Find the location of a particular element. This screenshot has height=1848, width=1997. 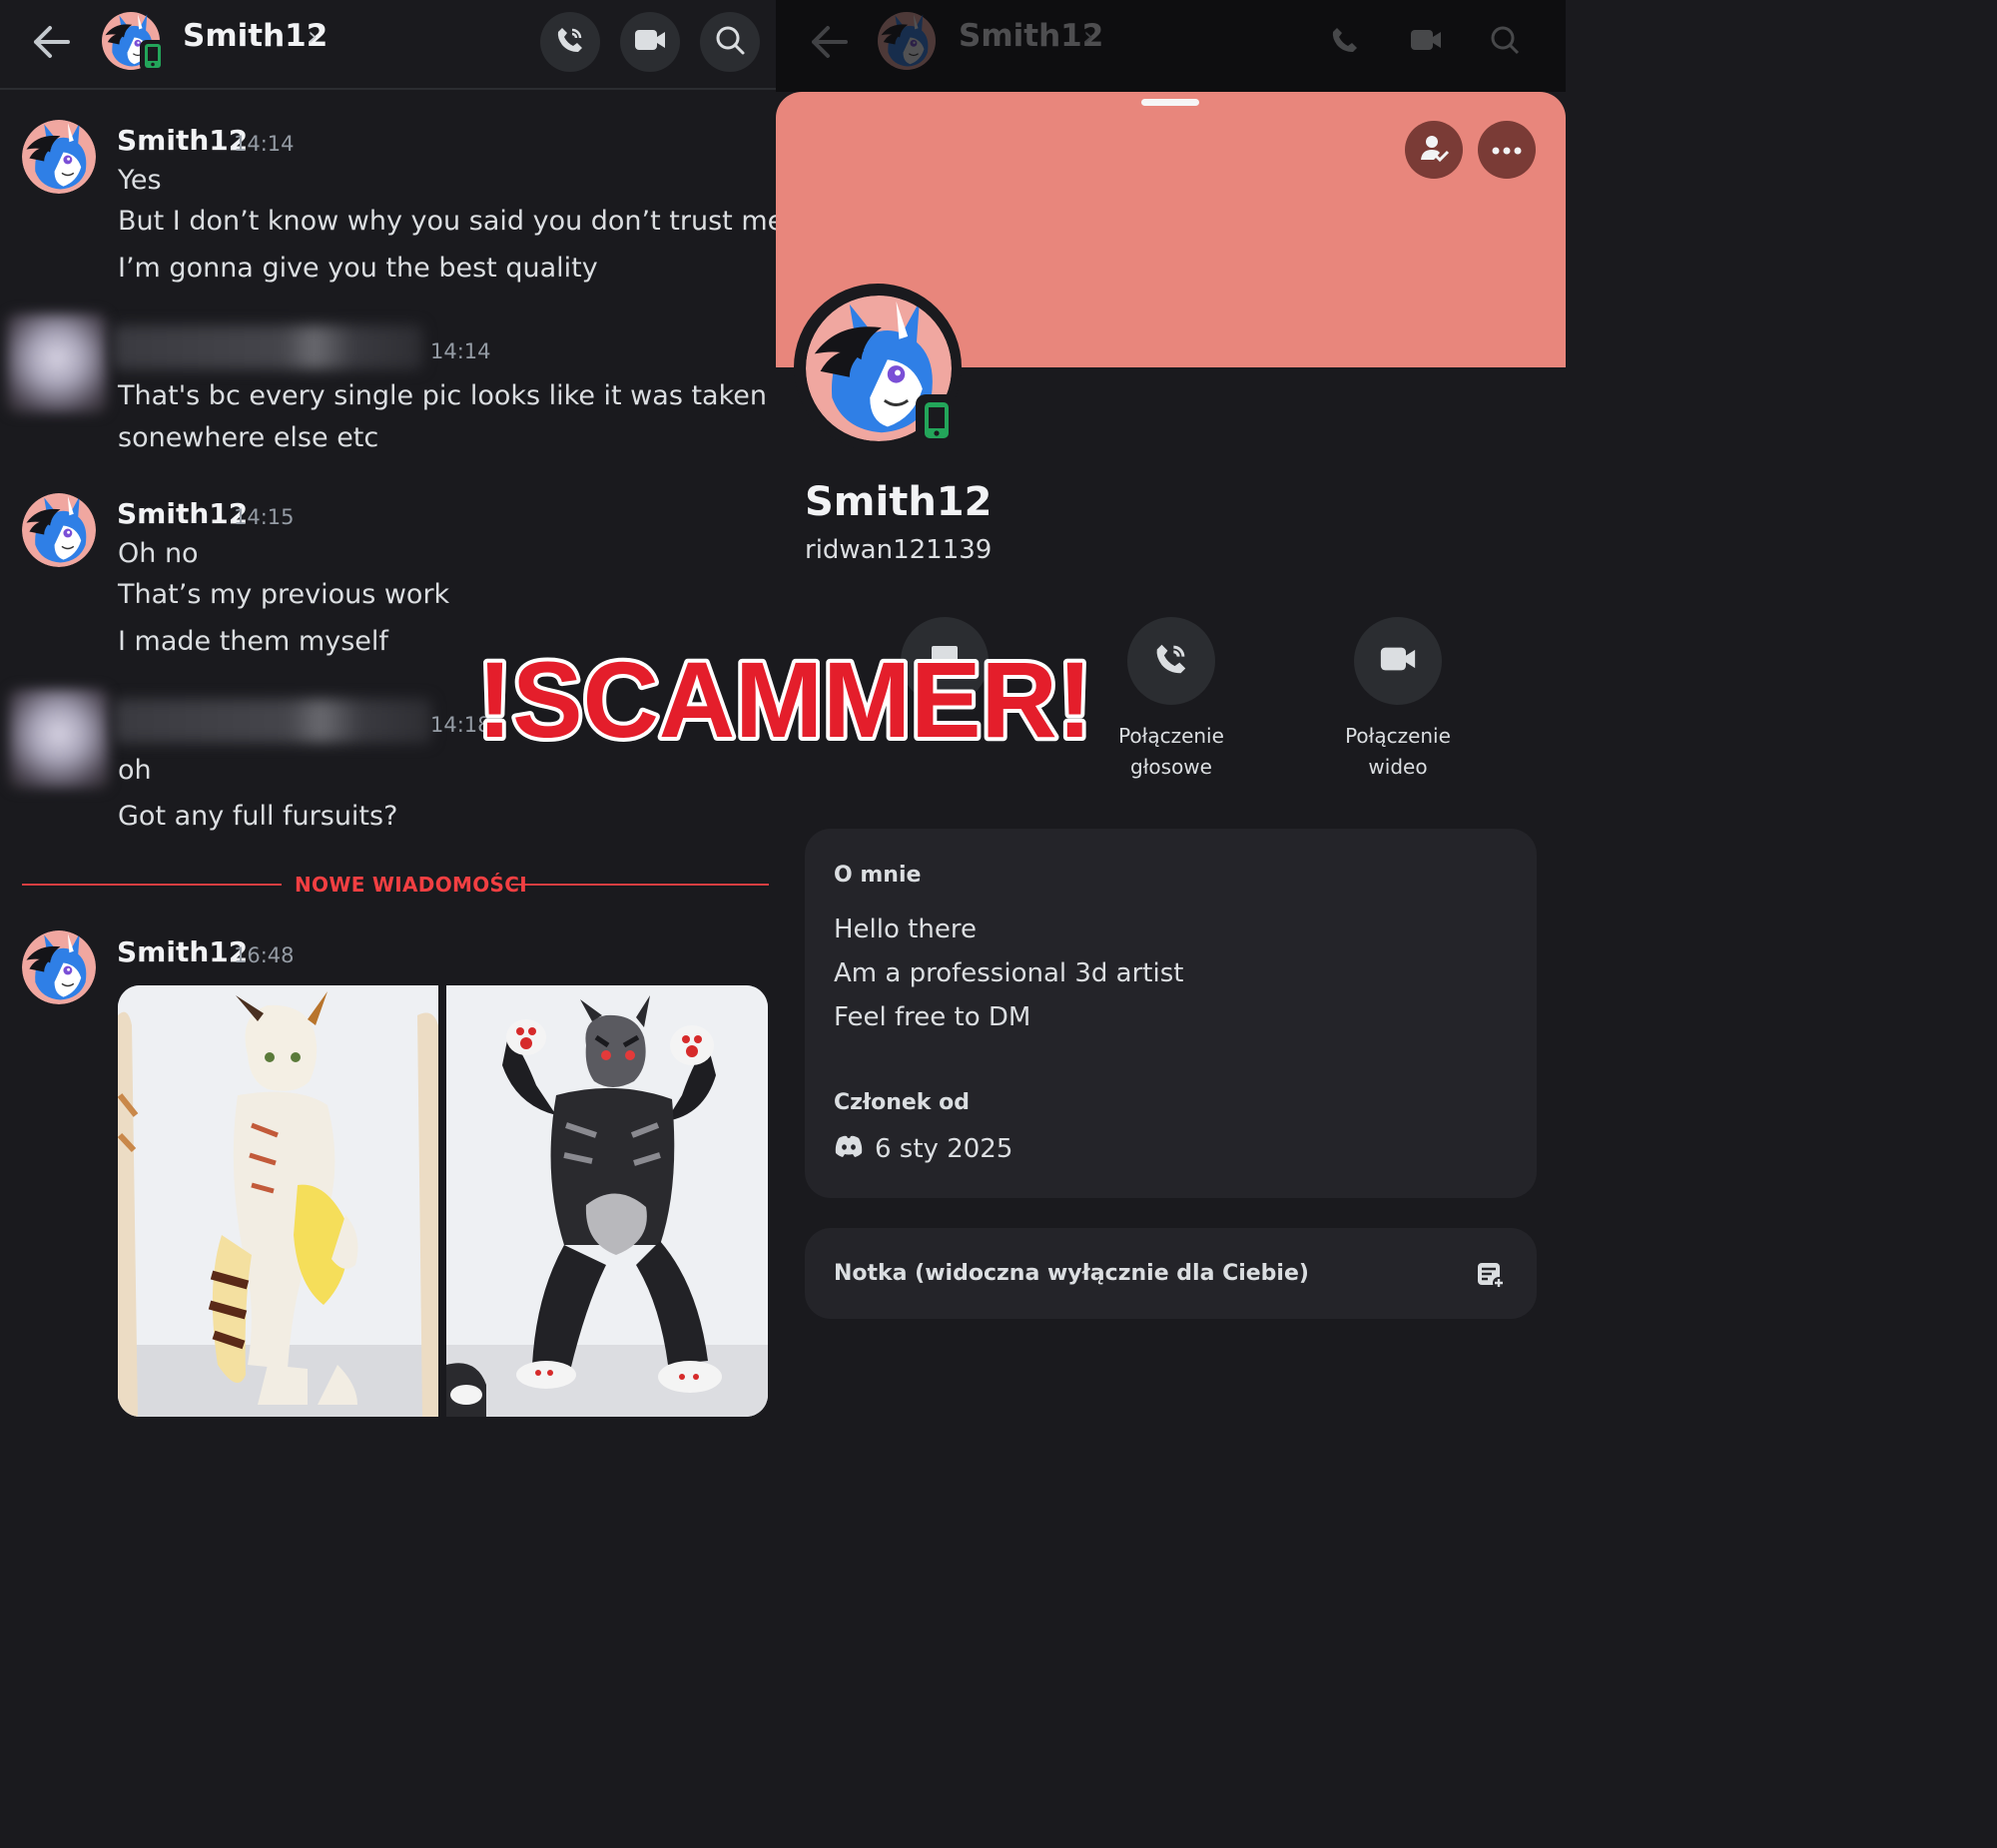

voice-call-label: Połączenie głosowe is located at coordinates (1171, 751).